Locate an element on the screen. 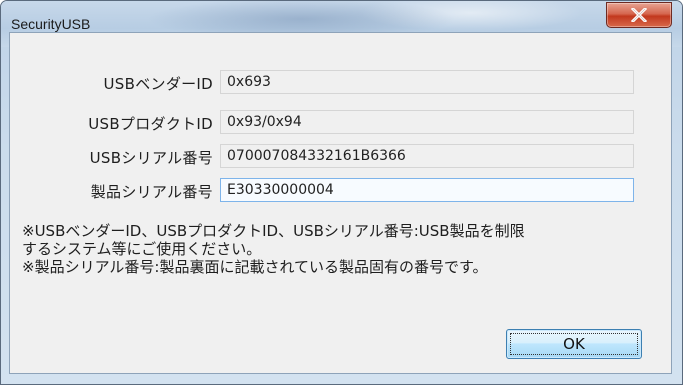  usb-serial-field is located at coordinates (427, 156).